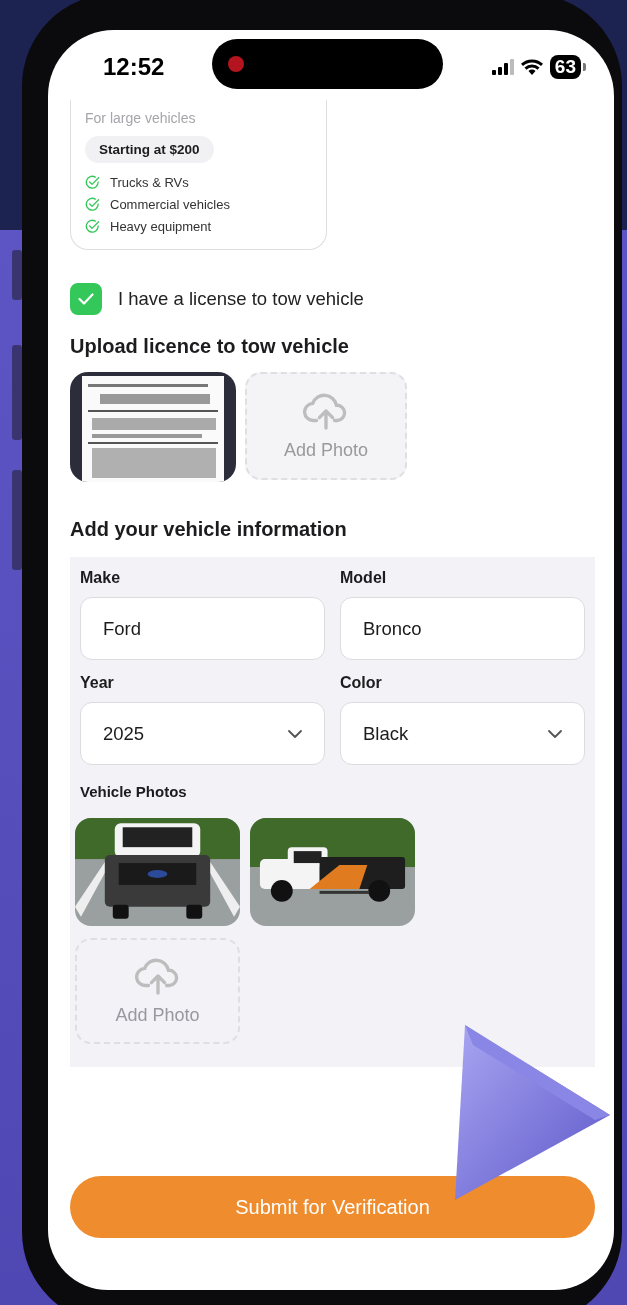  Describe the element at coordinates (565, 67) in the screenshot. I see `battery-level: 63` at that location.